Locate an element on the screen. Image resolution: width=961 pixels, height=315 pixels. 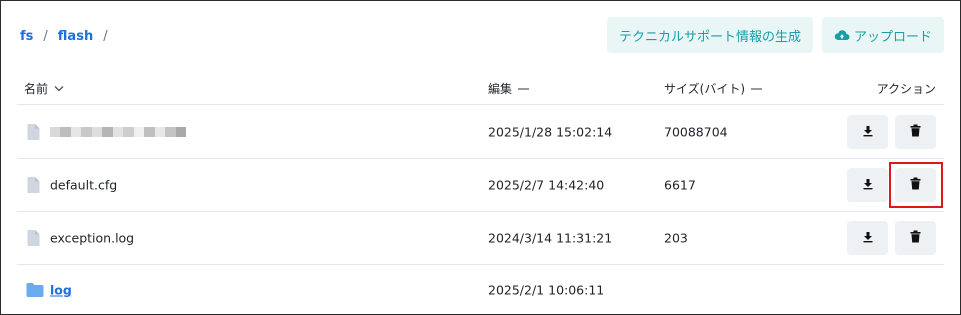
file-size: 70088704 is located at coordinates (696, 132).